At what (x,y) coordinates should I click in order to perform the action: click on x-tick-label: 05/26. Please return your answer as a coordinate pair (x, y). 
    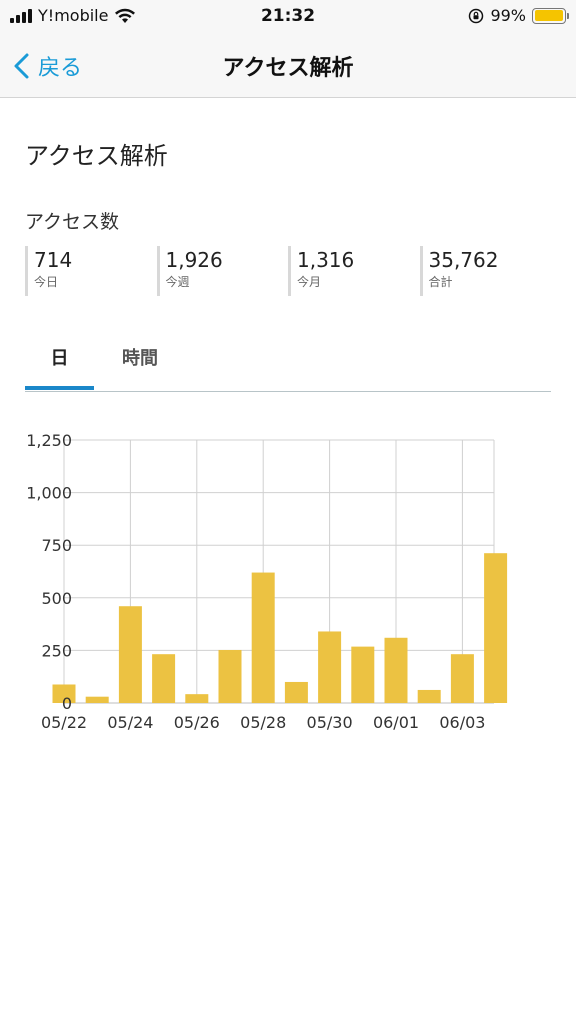
    Looking at the image, I should click on (197, 722).